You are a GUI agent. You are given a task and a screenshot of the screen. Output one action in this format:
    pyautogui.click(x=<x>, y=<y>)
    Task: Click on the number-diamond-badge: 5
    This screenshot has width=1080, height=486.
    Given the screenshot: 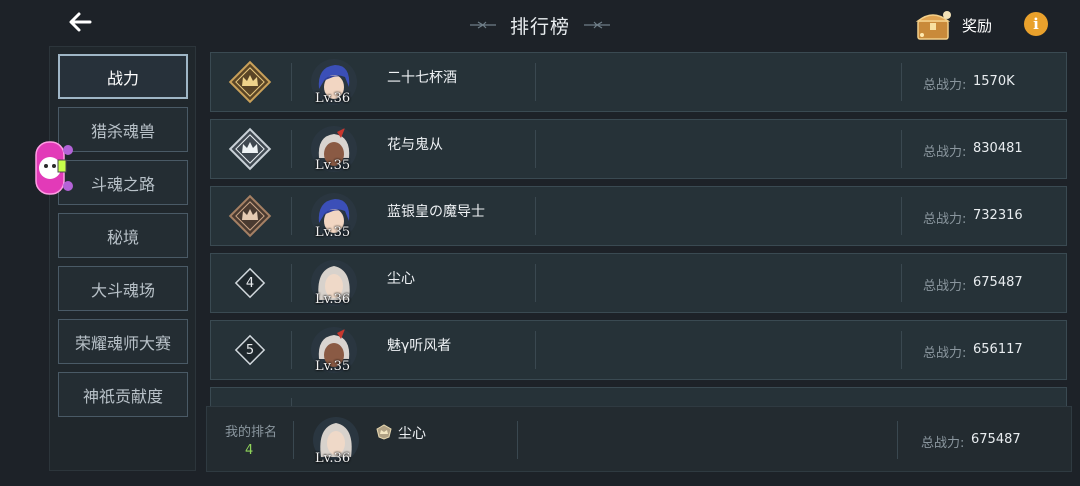 What is the action you would take?
    pyautogui.click(x=250, y=350)
    